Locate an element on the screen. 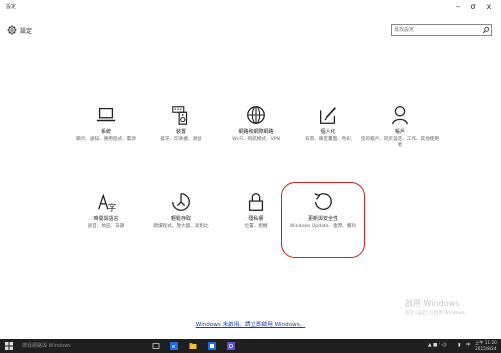  clock-date: 2015/8/24 is located at coordinates (486, 348).